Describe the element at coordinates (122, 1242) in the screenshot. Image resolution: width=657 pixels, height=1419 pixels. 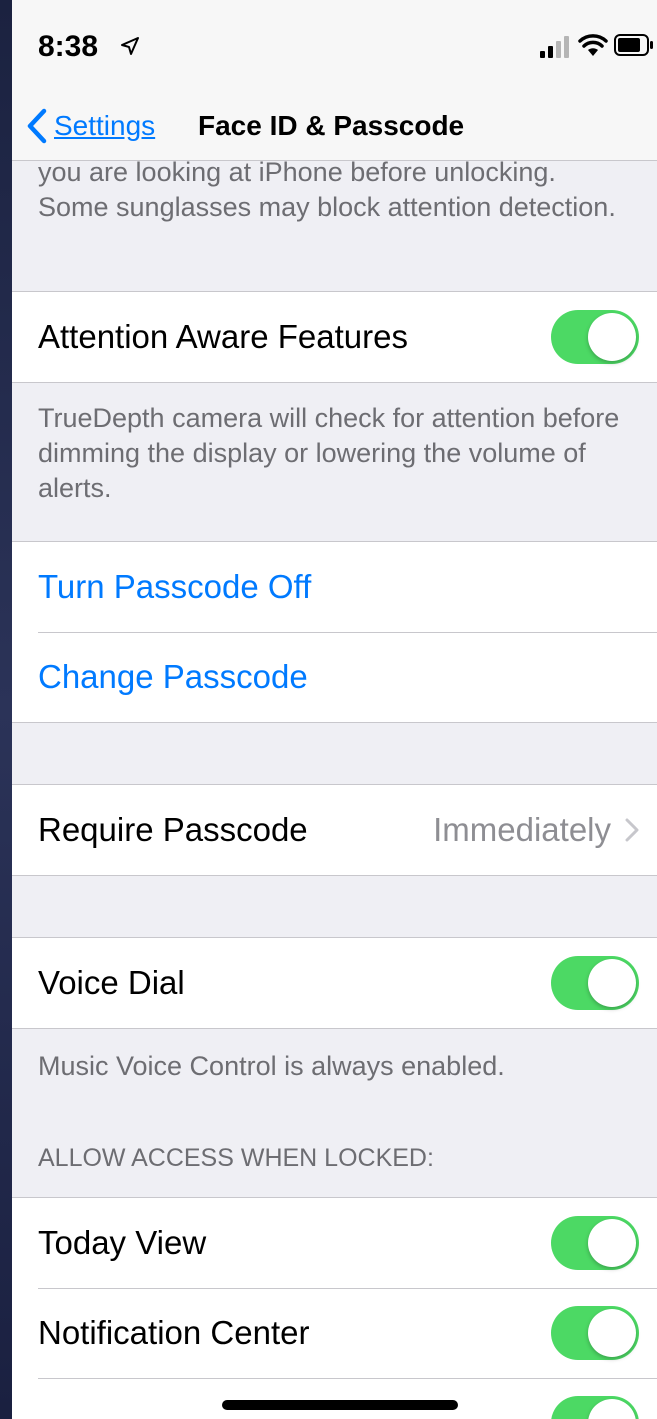
I see `today-view-label: Today View` at that location.